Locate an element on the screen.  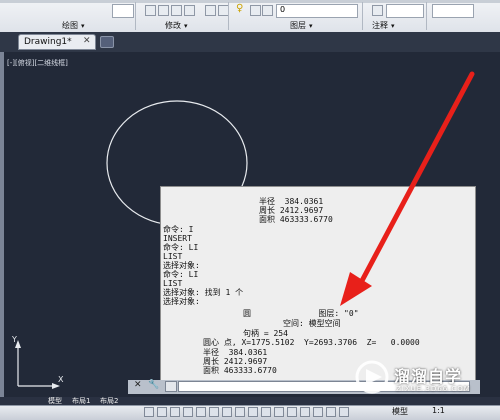
osnap-icon is located at coordinates (201, 412).